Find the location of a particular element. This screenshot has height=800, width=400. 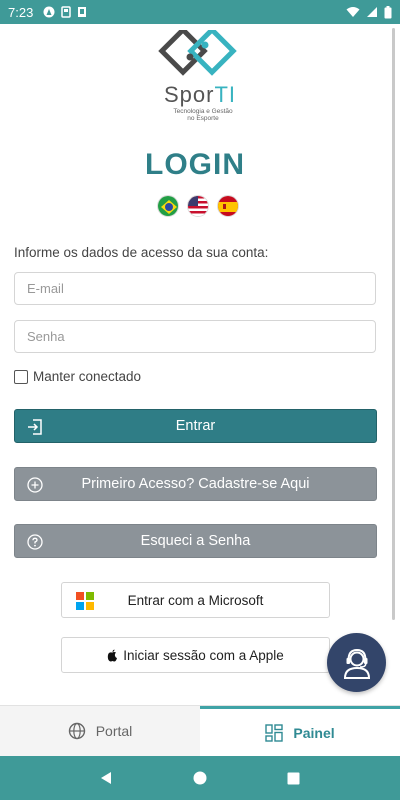

logo-wordmark: SporTI is located at coordinates (200, 95).